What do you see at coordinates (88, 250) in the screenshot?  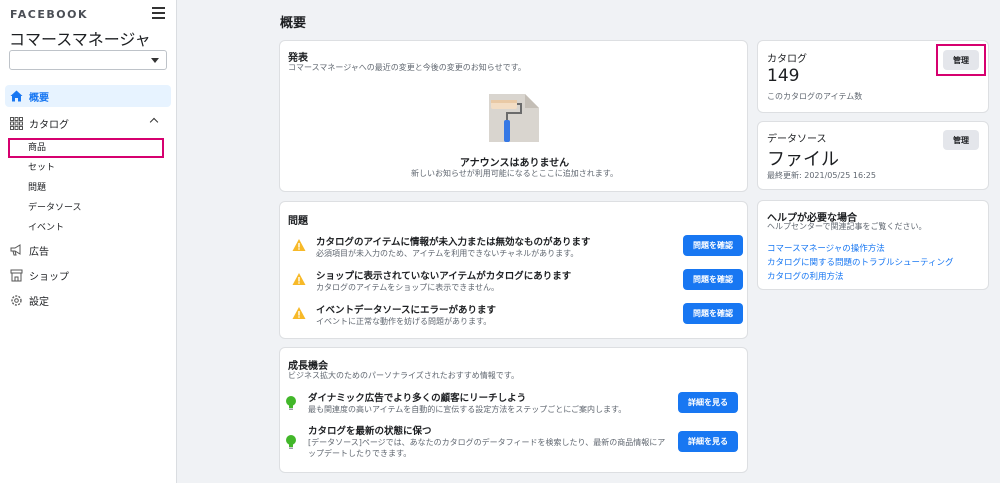 I see `nav-ads: 広告` at bounding box center [88, 250].